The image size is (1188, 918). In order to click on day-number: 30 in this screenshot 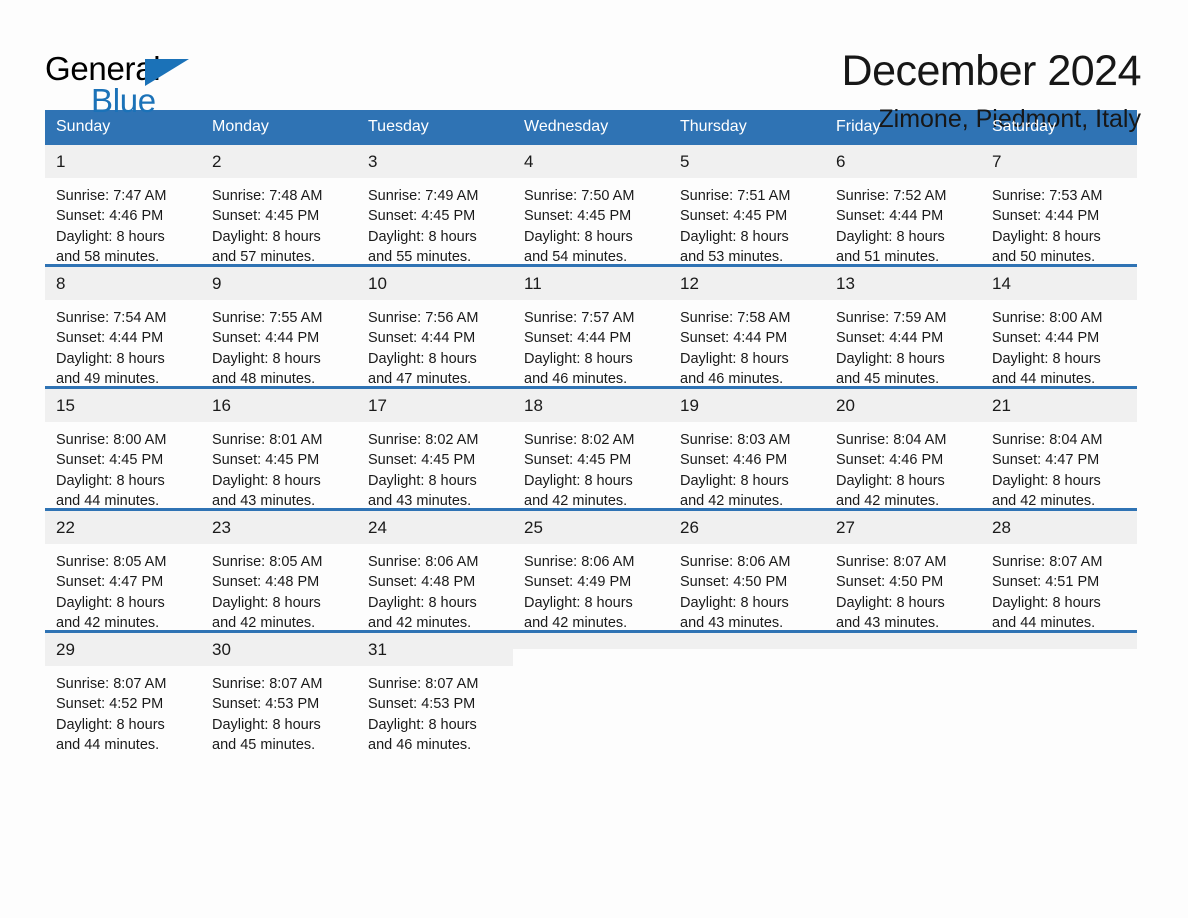, I will do `click(279, 649)`.